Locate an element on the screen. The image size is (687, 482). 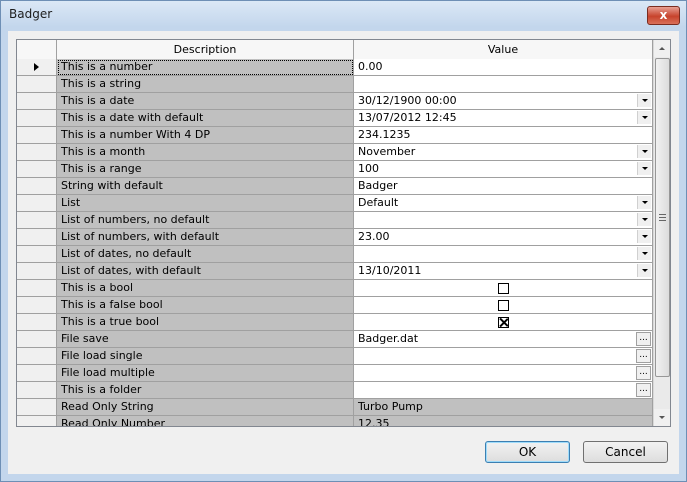
title-bar: Badger x is located at coordinates (343, 14).